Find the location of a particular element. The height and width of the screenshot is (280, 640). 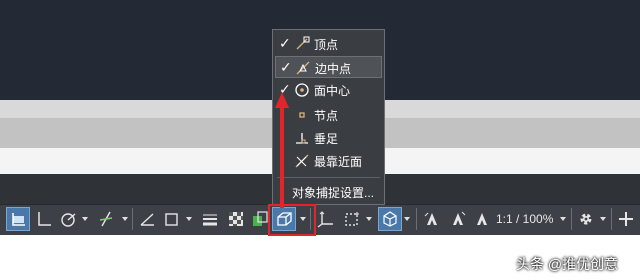

isodraft-icon is located at coordinates (106, 219).